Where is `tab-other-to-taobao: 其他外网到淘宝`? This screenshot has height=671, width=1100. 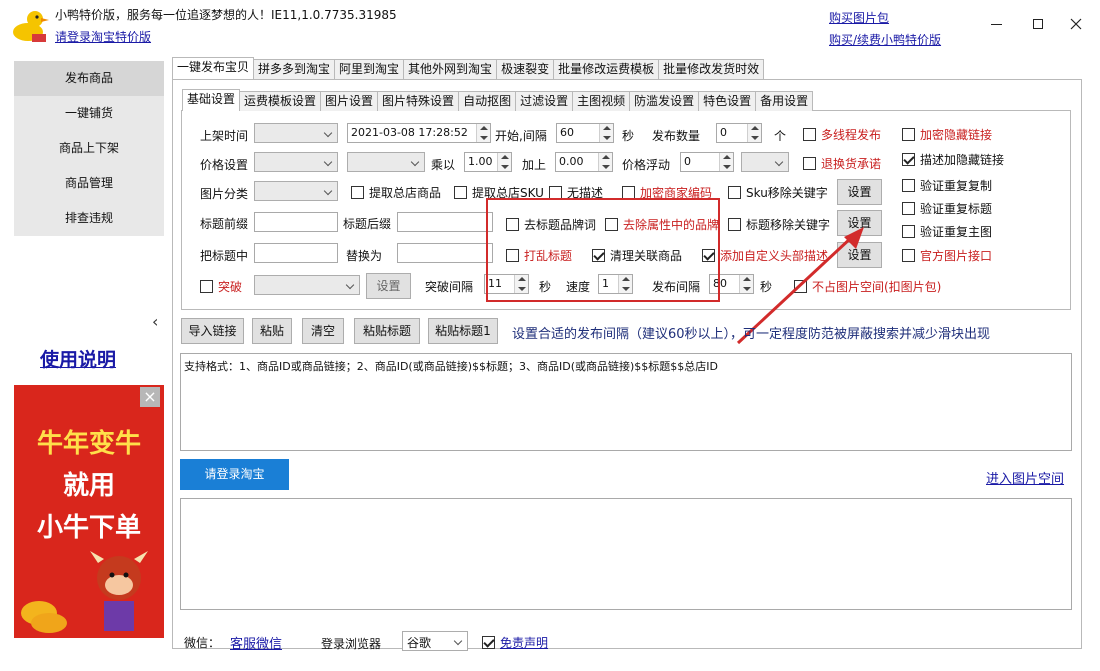
tab-other-to-taobao: 其他外网到淘宝 is located at coordinates (450, 69).